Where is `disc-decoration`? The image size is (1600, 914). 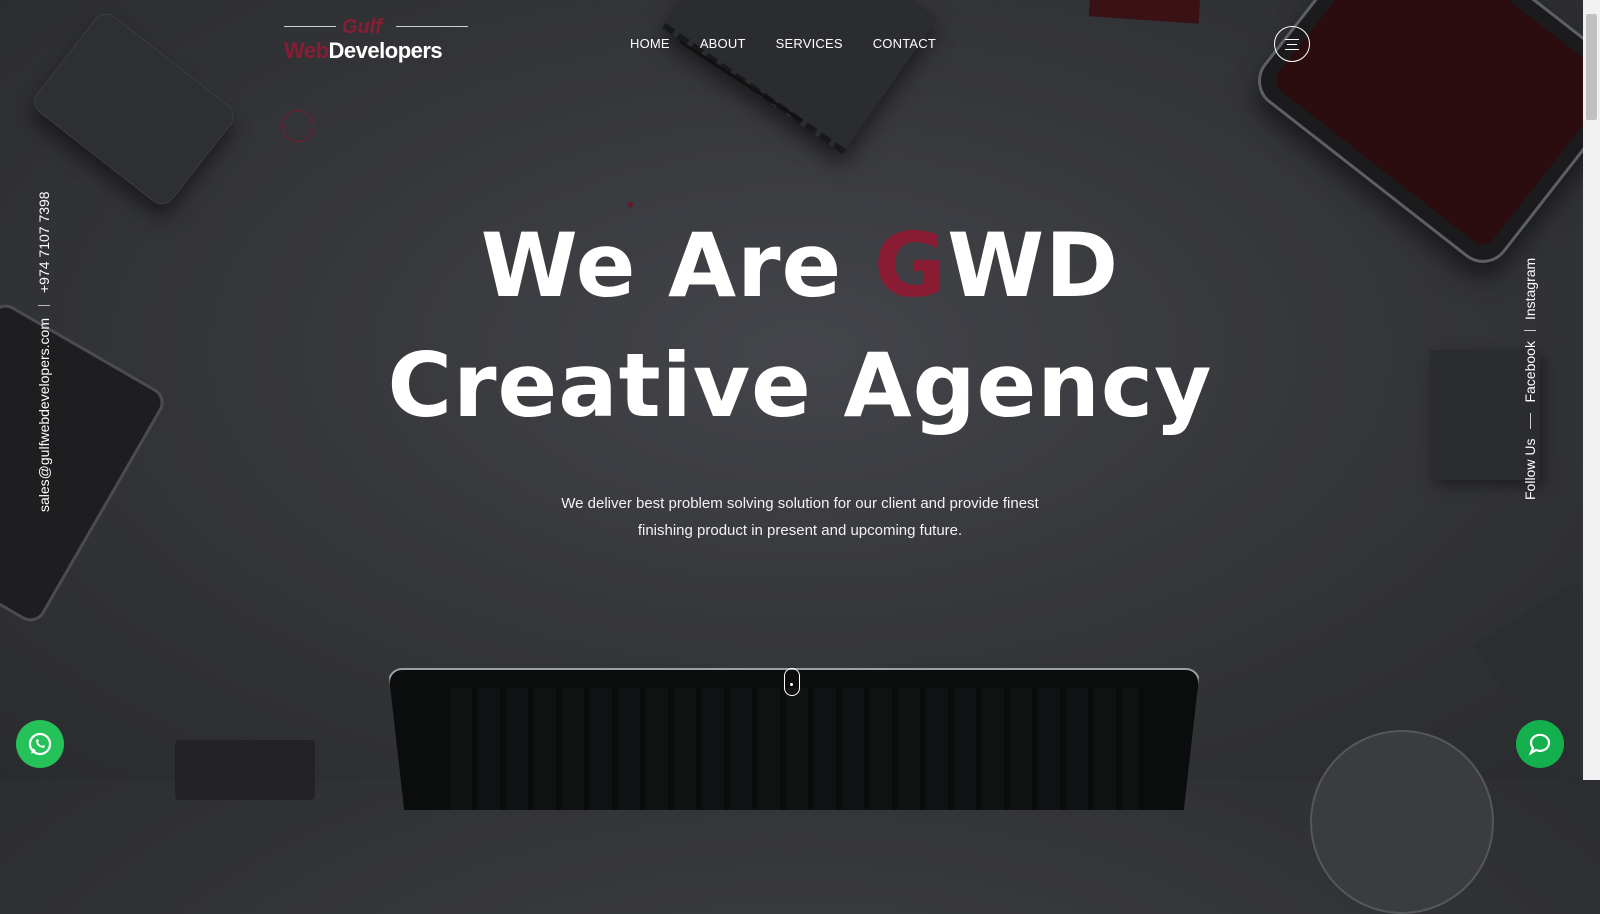 disc-decoration is located at coordinates (1402, 822).